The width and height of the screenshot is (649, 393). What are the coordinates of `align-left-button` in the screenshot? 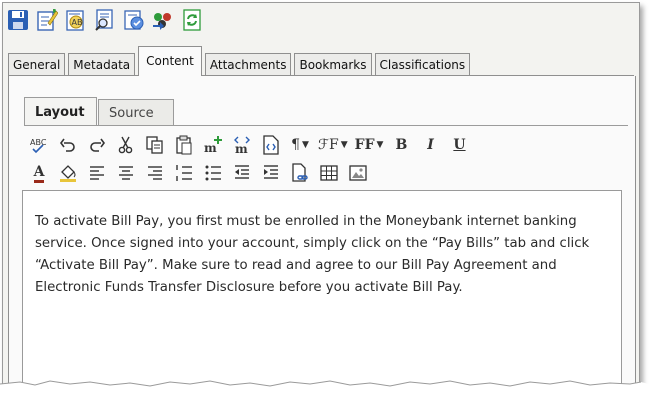 It's located at (97, 173).